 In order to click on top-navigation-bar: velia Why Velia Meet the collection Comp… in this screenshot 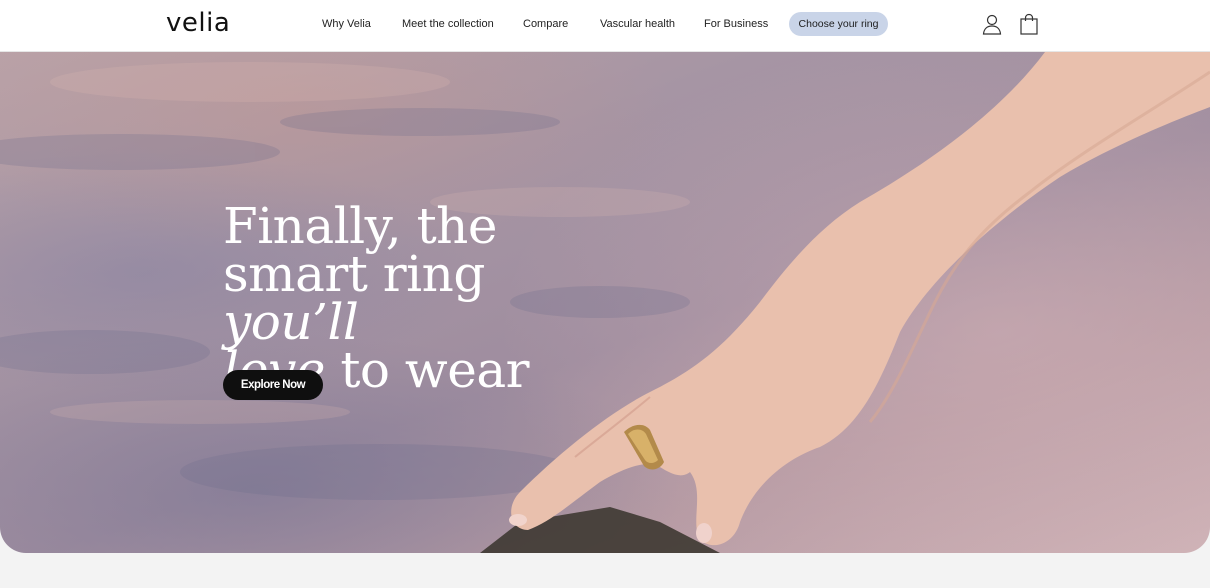, I will do `click(605, 26)`.